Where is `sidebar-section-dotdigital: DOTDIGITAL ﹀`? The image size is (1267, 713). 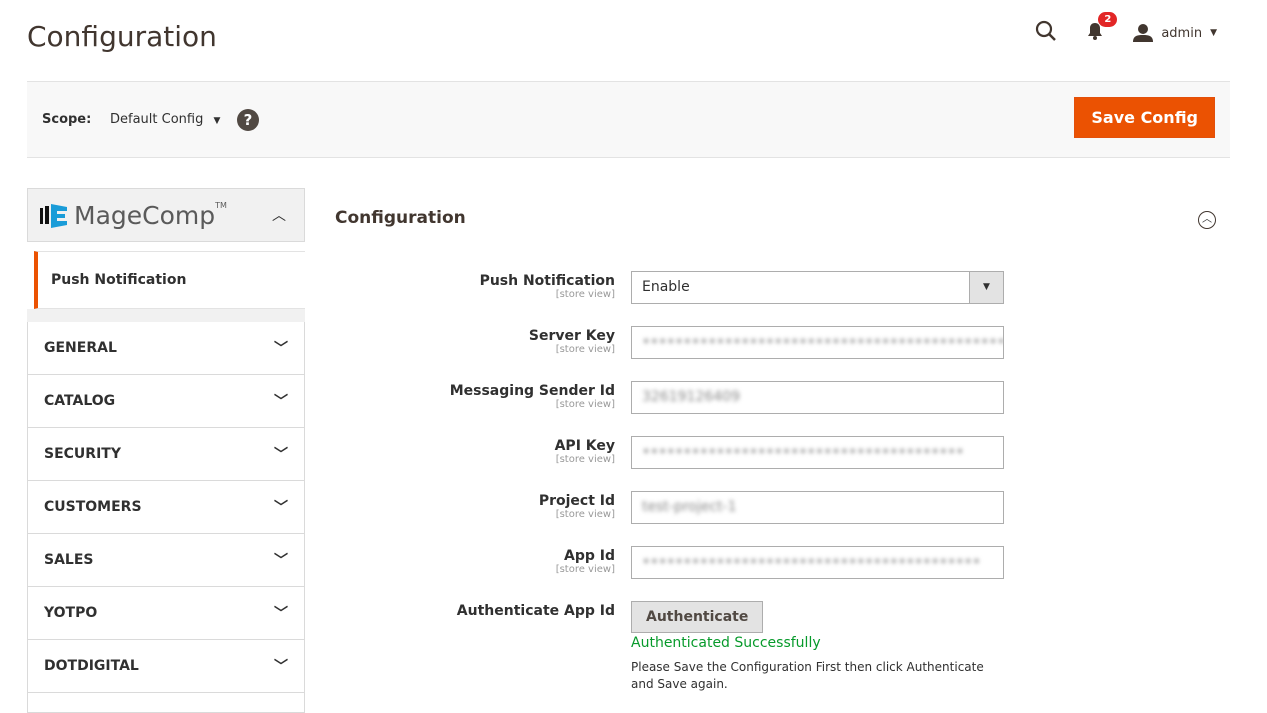 sidebar-section-dotdigital: DOTDIGITAL ﹀ is located at coordinates (166, 666).